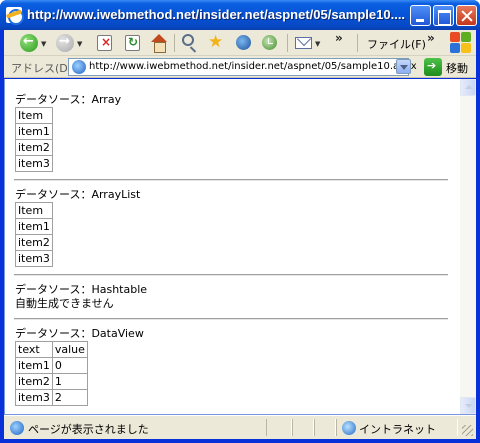 This screenshot has height=443, width=480. I want to click on toolbar: ▼ ▼ ★ ▼ » ファイル(F) », so click(240, 43).